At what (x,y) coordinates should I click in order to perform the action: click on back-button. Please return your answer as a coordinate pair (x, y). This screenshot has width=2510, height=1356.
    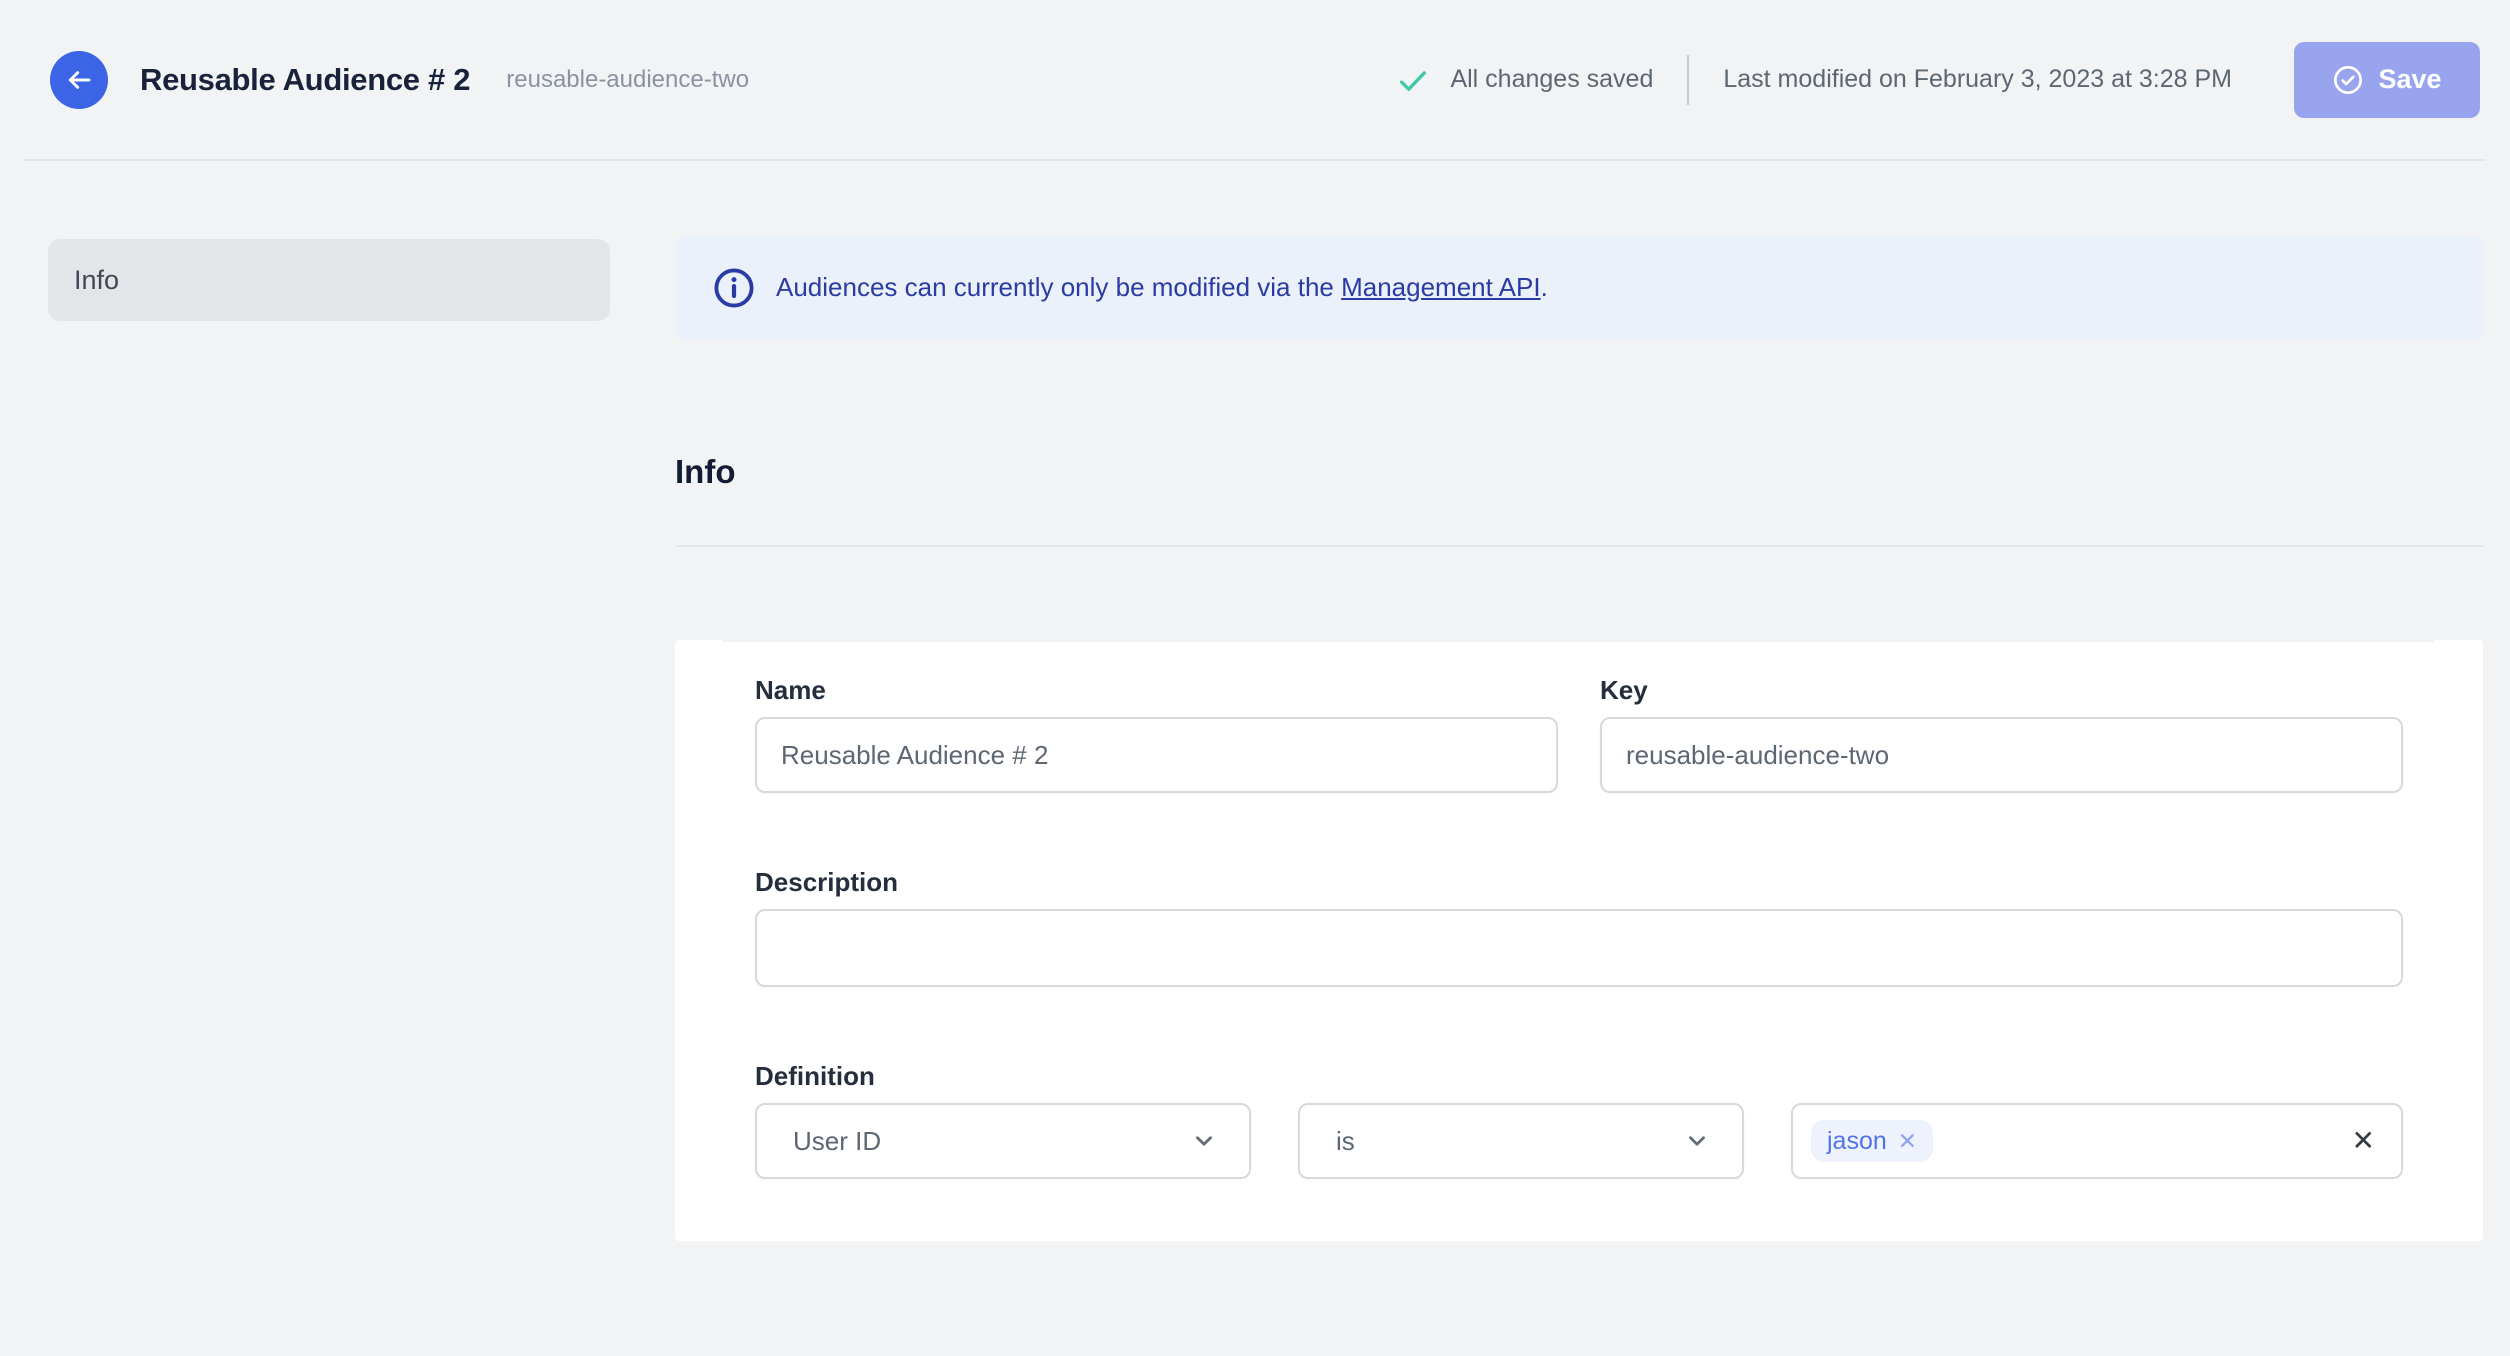
    Looking at the image, I should click on (79, 79).